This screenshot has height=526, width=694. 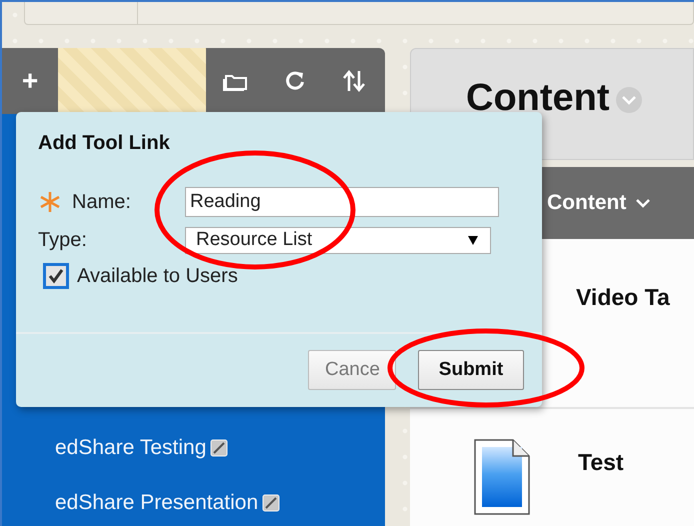 I want to click on type-dropdown: Resource List, so click(x=338, y=240).